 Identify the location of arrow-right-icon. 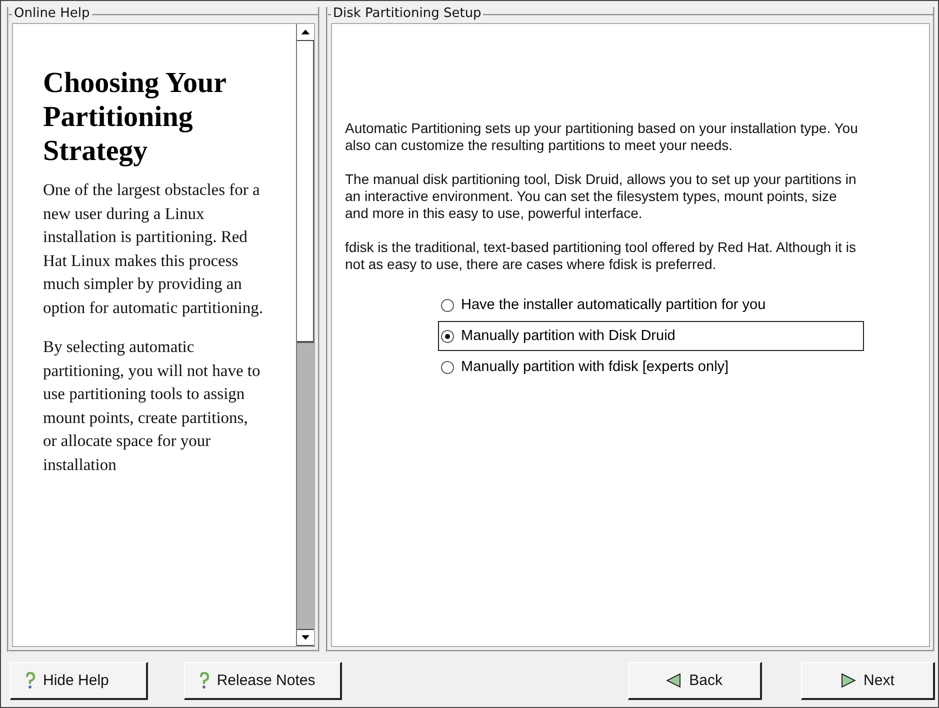
(848, 680).